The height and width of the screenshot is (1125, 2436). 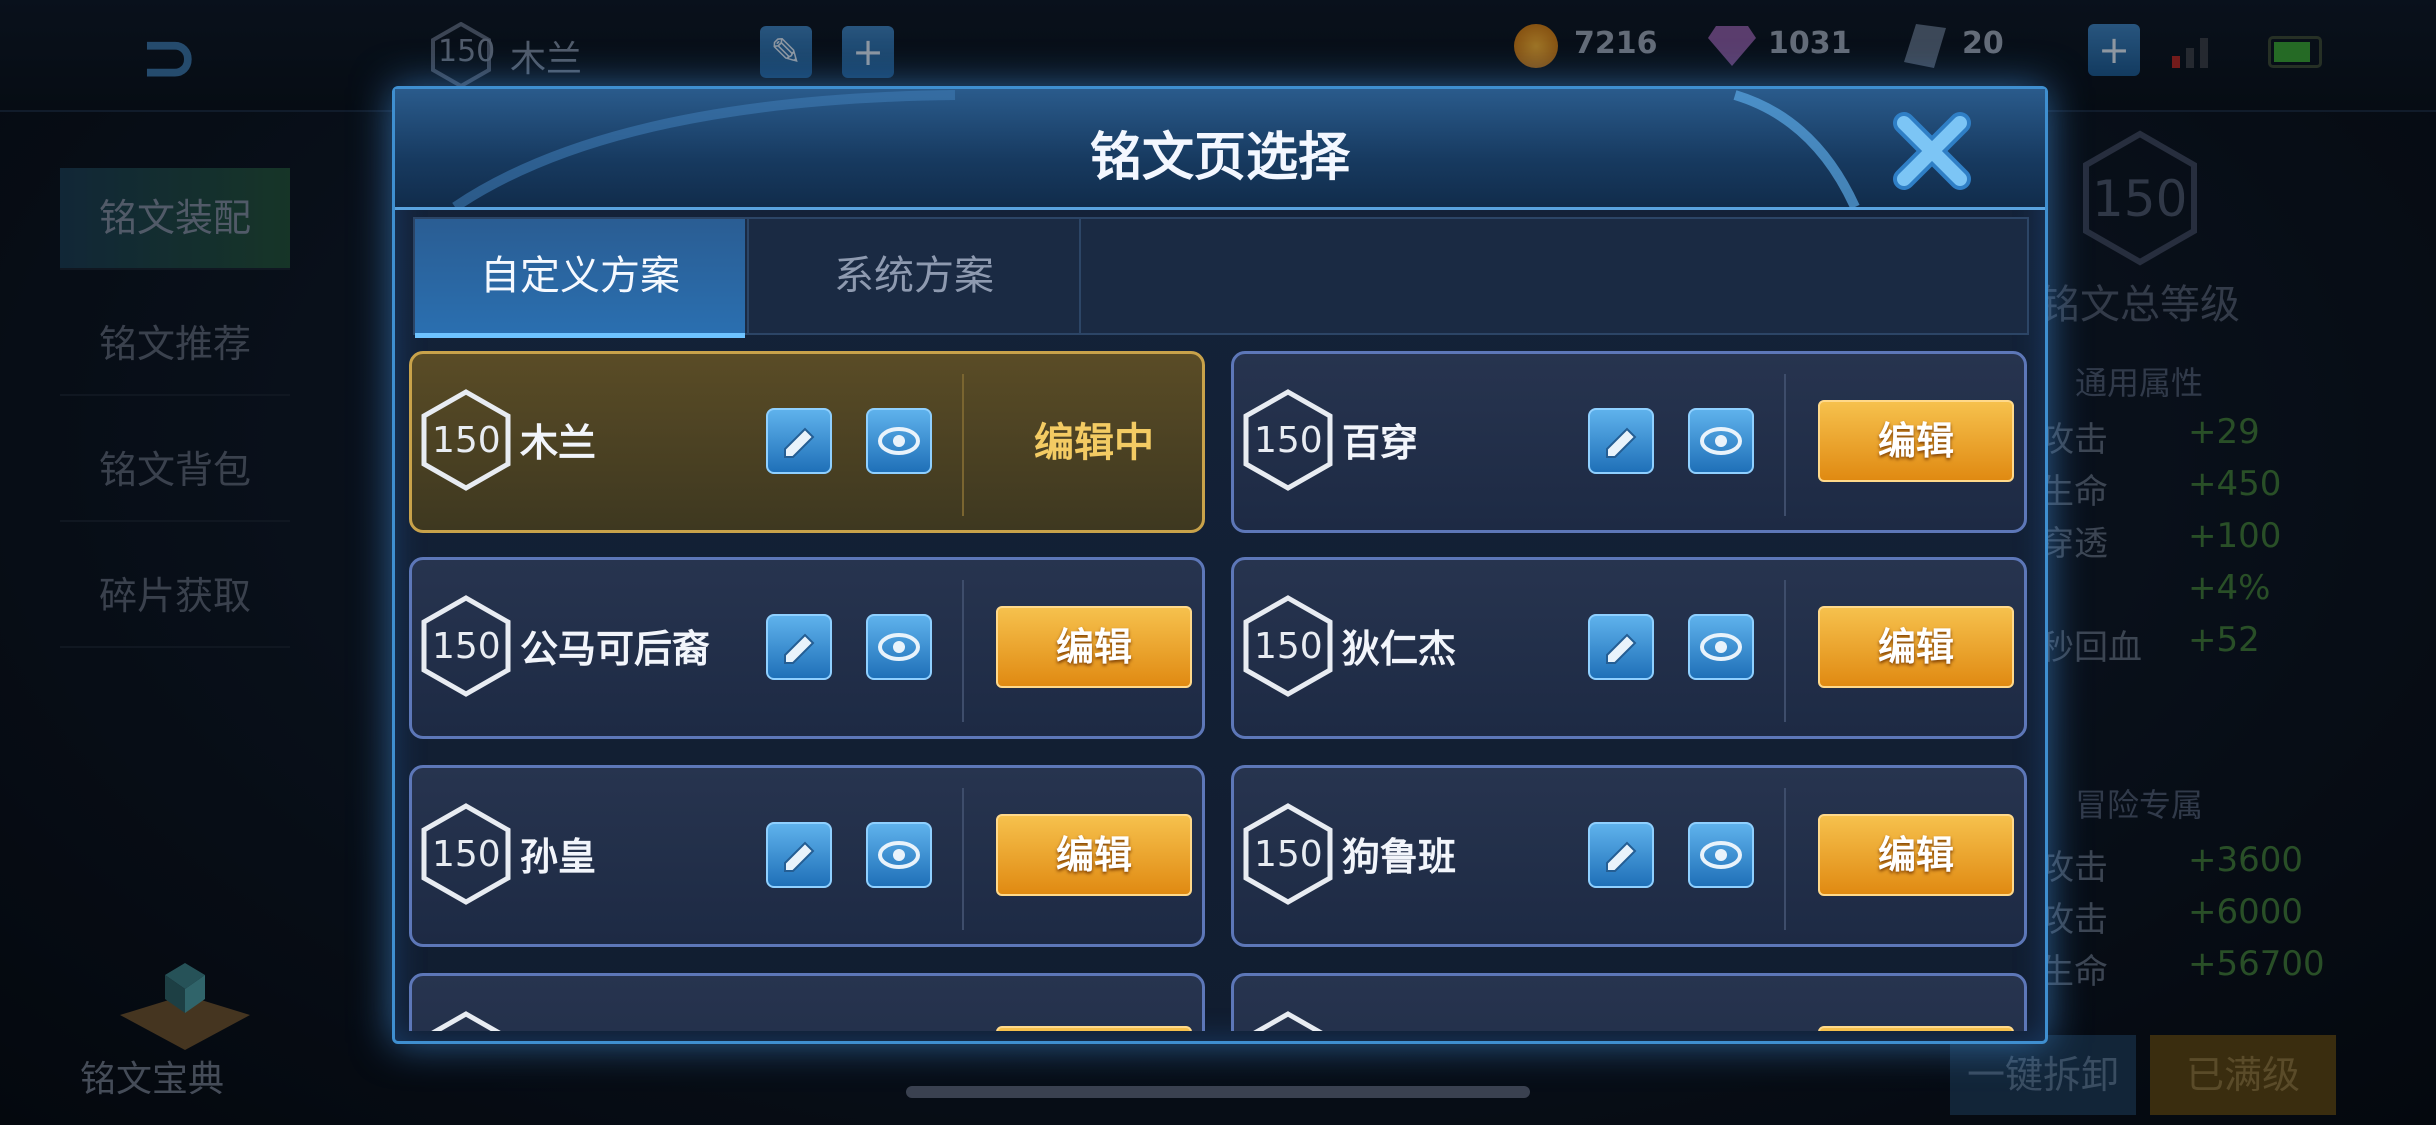 I want to click on page-name: 孙皇, so click(x=558, y=857).